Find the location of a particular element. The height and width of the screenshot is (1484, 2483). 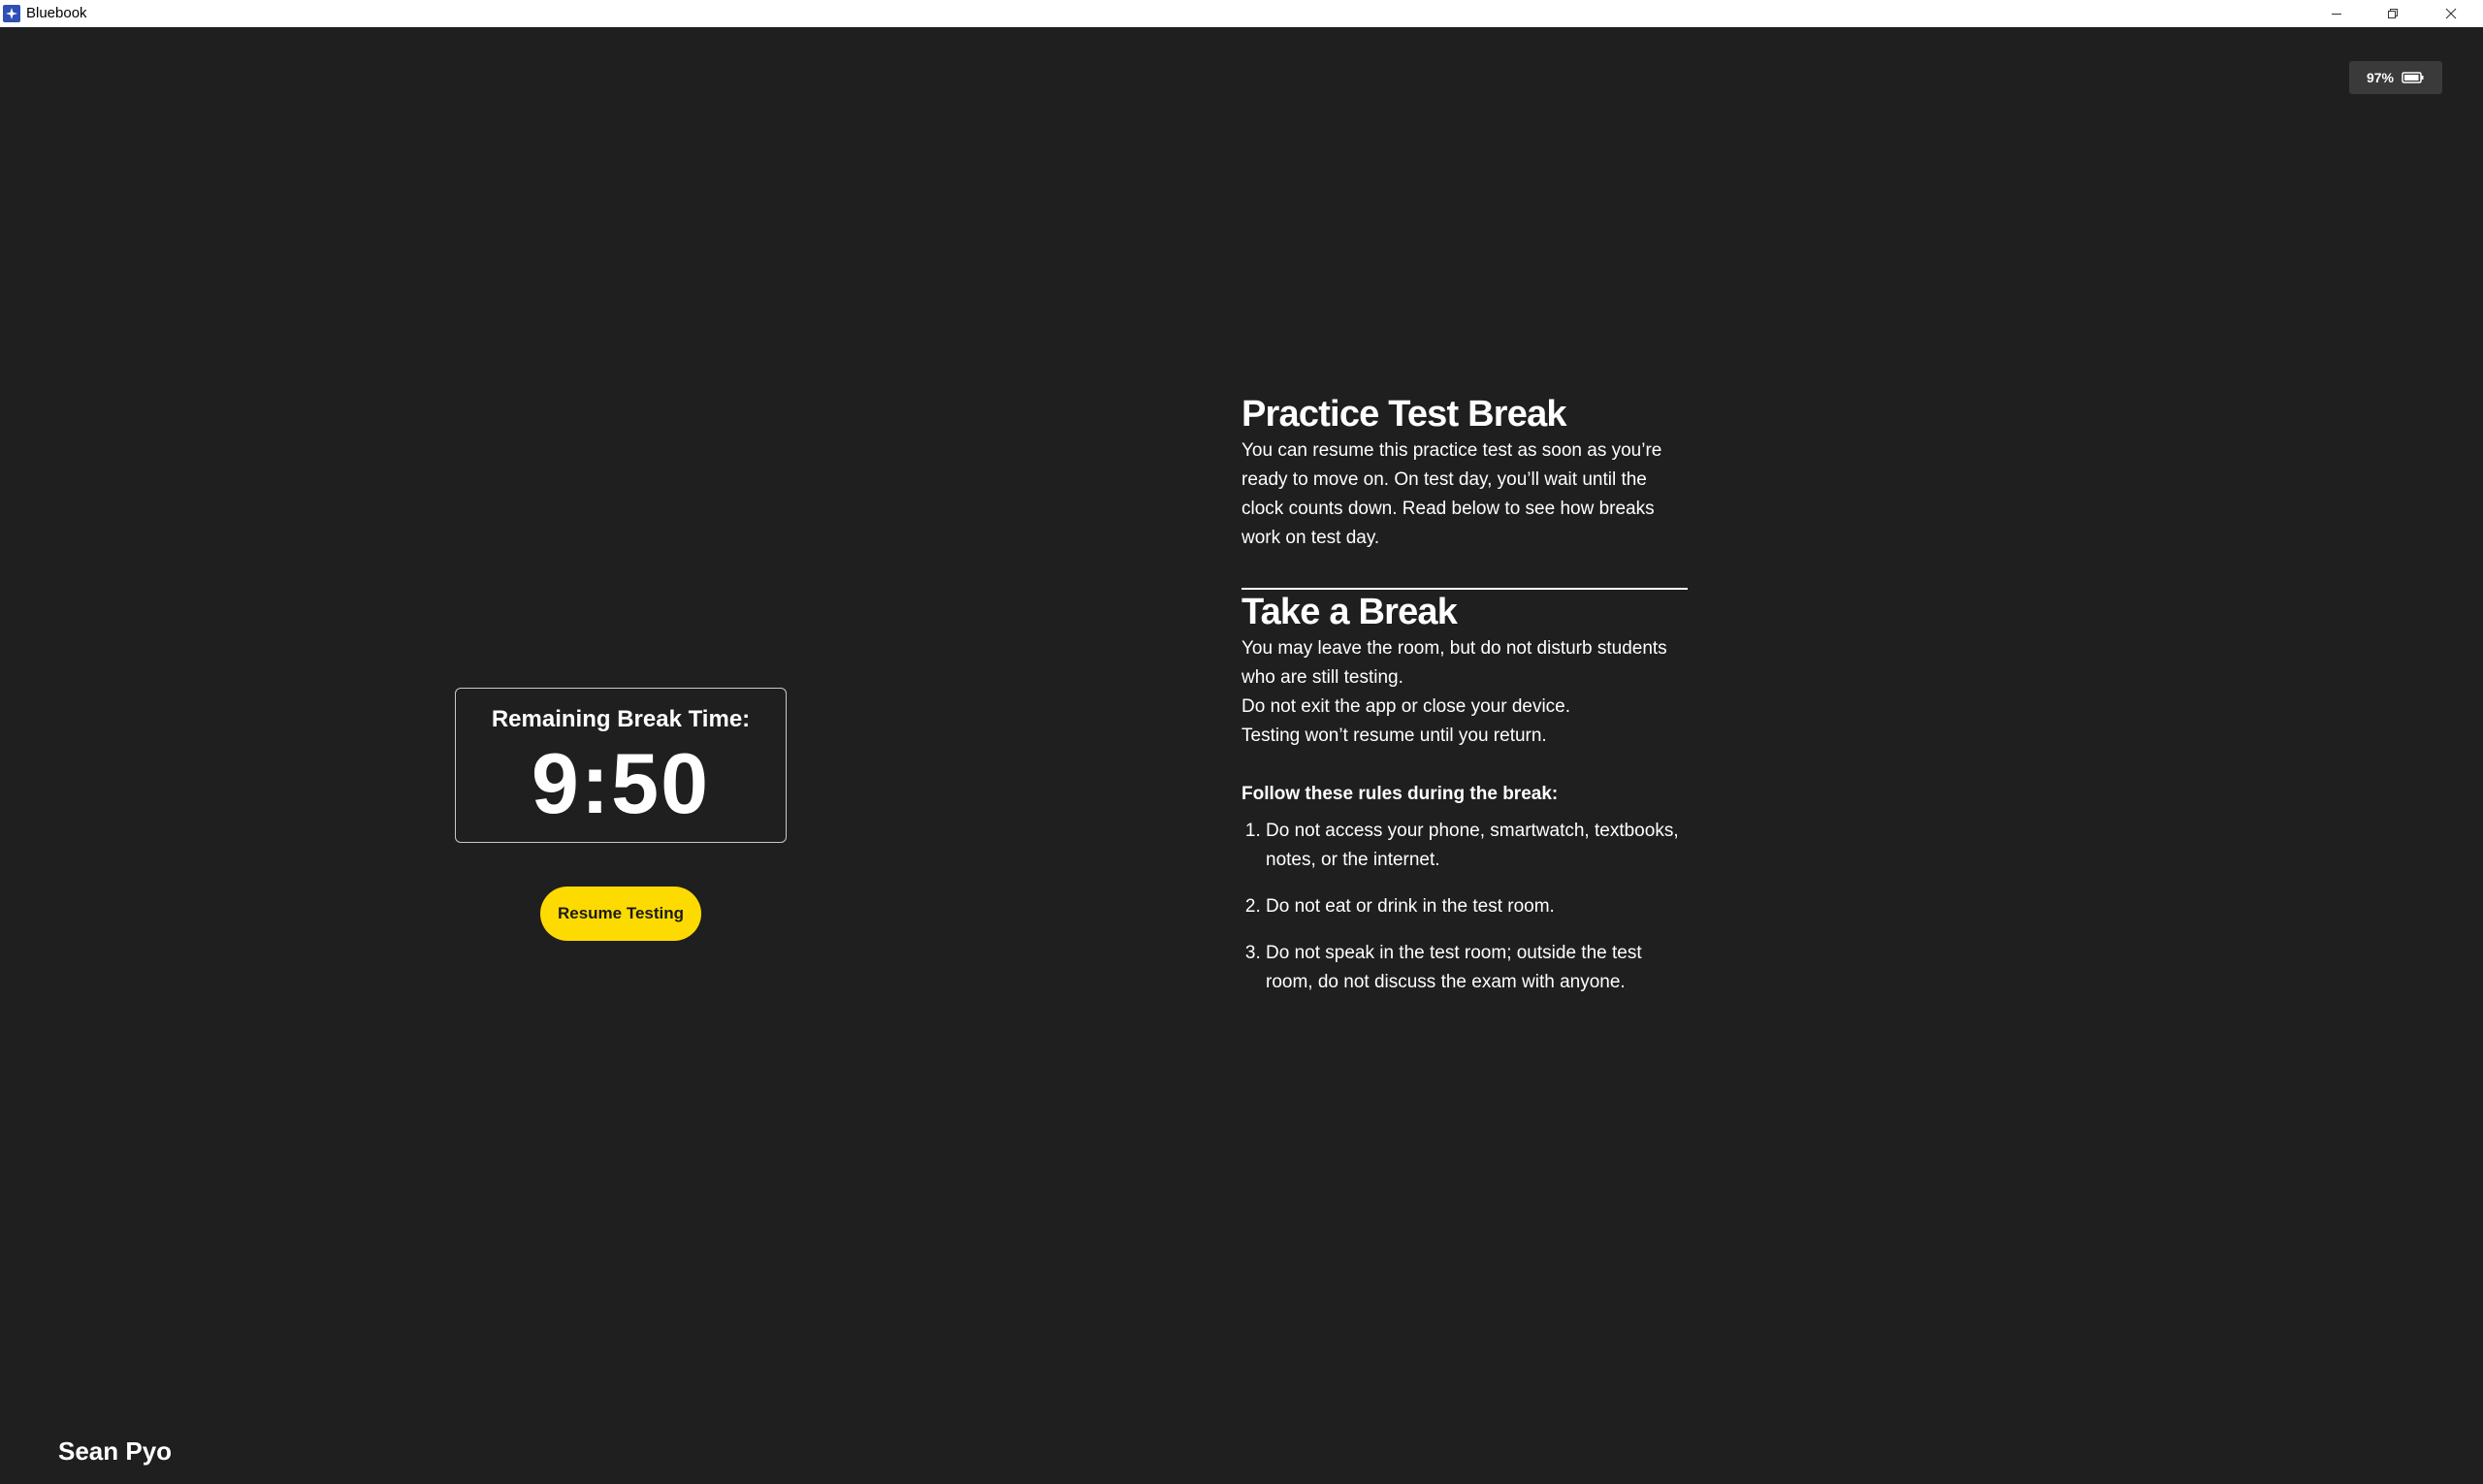

timer-label: Remaining Break Time: is located at coordinates (621, 719).